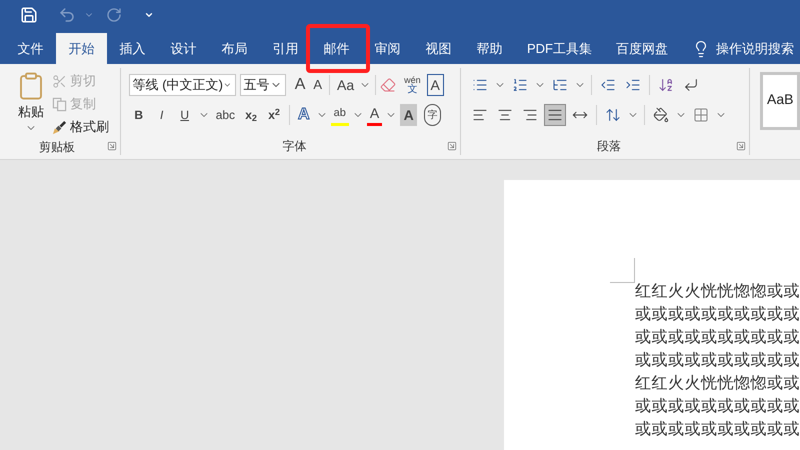 The width and height of the screenshot is (800, 450). Describe the element at coordinates (234, 48) in the screenshot. I see `ribbon-tab: 布局` at that location.